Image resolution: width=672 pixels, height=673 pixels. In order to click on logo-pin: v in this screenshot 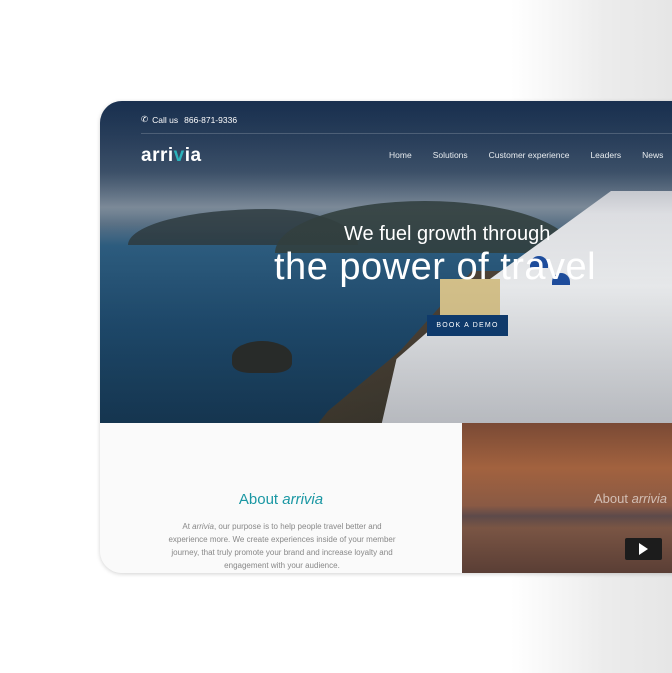, I will do `click(179, 155)`.